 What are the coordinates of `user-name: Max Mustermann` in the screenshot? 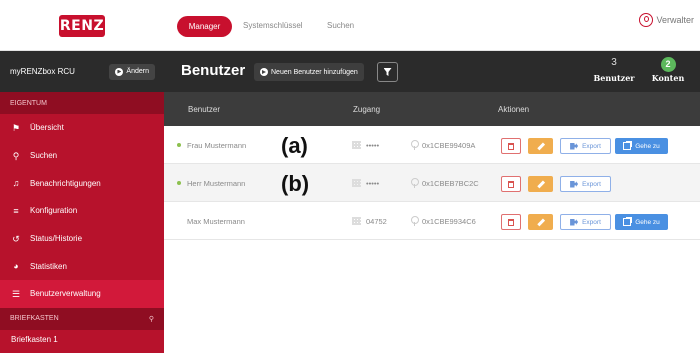 It's located at (216, 221).